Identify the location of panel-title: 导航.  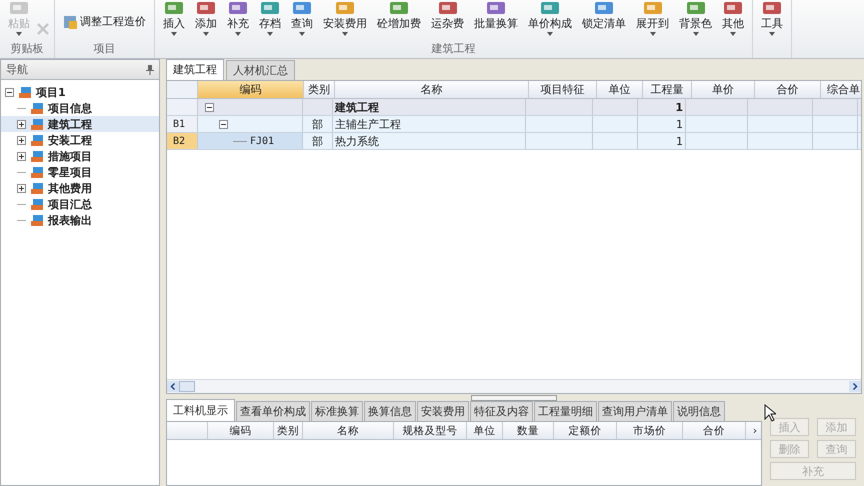
(17, 69).